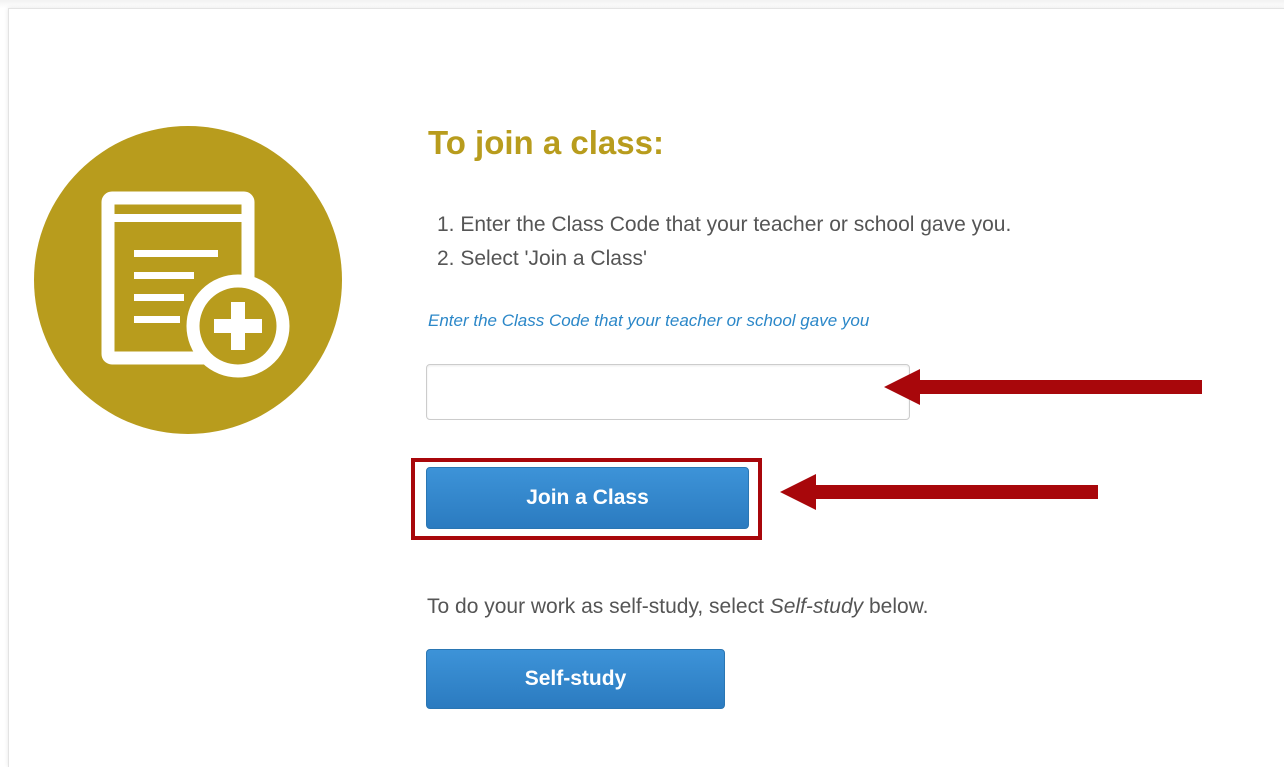 The width and height of the screenshot is (1284, 767). What do you see at coordinates (896, 606) in the screenshot?
I see `self-study-text-after: below.` at bounding box center [896, 606].